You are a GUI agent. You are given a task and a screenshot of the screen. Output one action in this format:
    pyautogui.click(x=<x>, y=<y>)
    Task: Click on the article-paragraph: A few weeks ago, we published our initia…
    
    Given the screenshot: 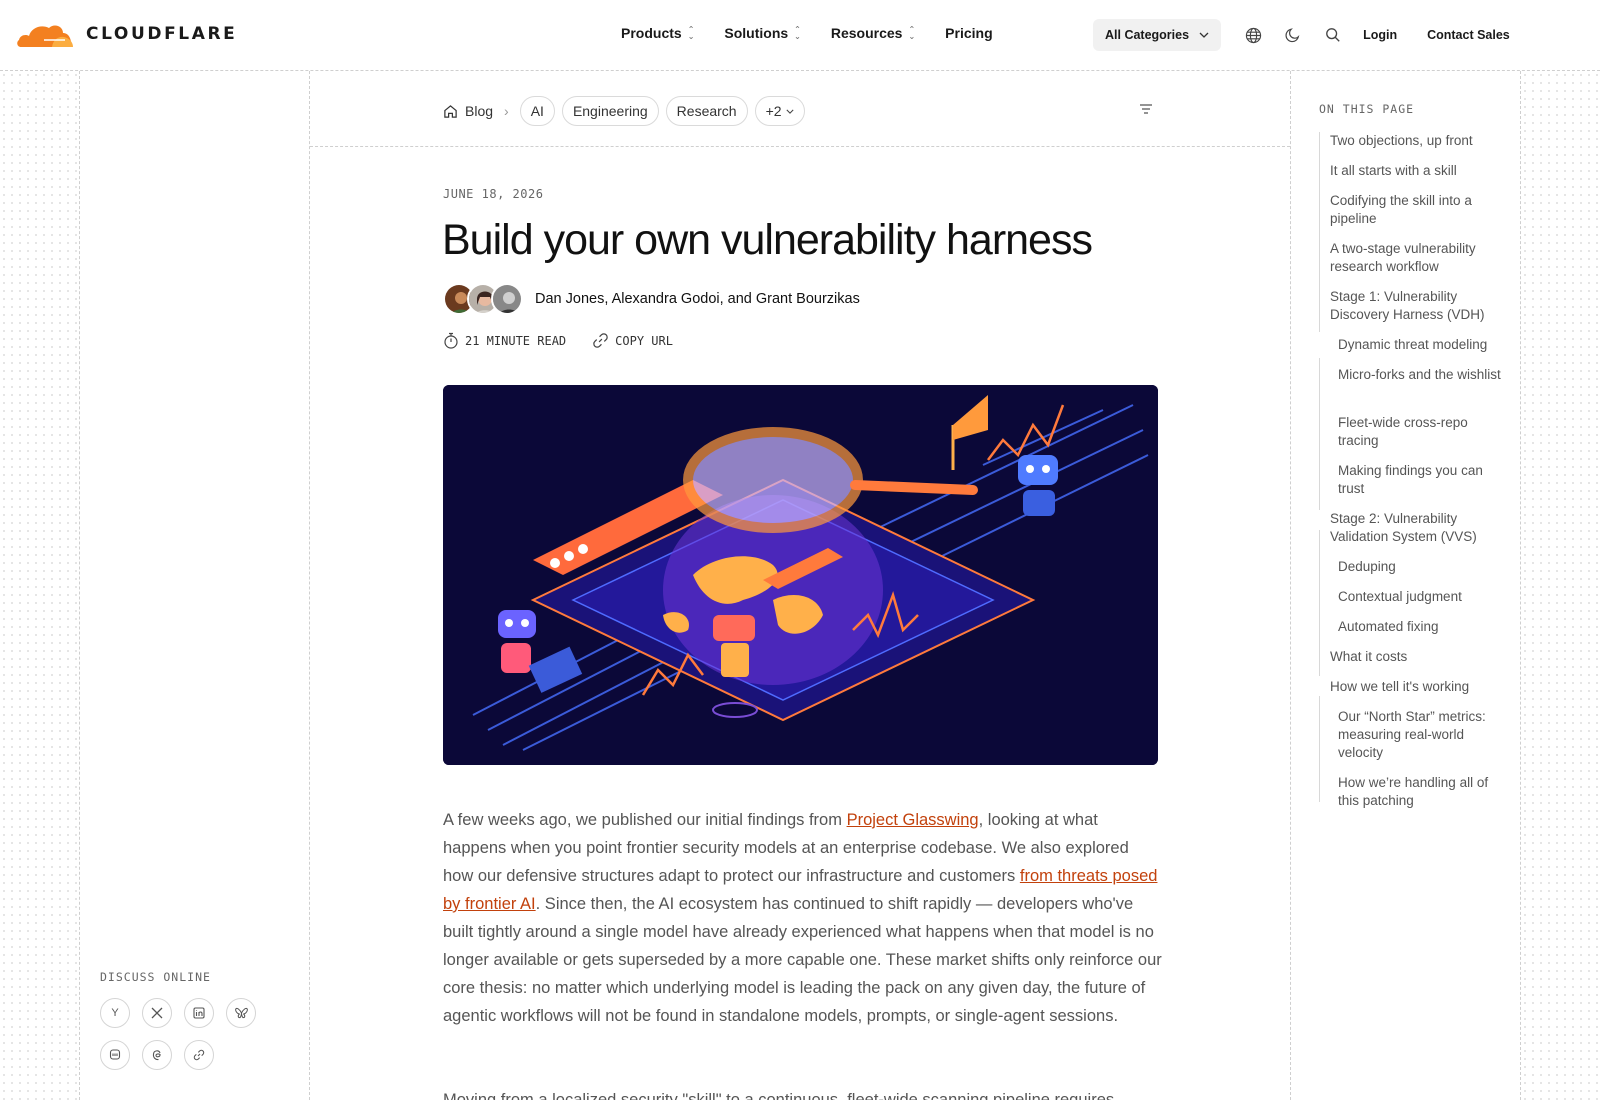 What is the action you would take?
    pyautogui.click(x=803, y=918)
    